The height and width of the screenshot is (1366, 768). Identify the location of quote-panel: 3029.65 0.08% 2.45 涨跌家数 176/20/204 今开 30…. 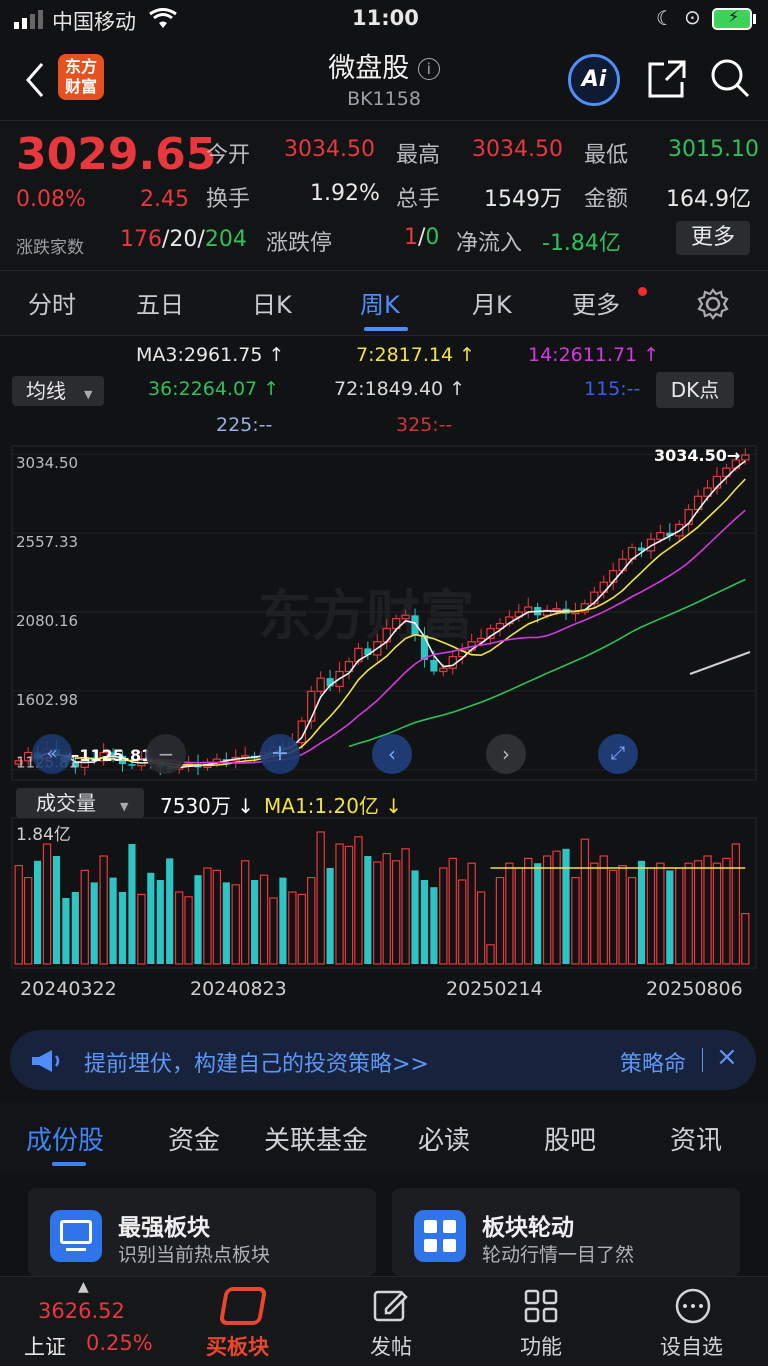
(384, 195).